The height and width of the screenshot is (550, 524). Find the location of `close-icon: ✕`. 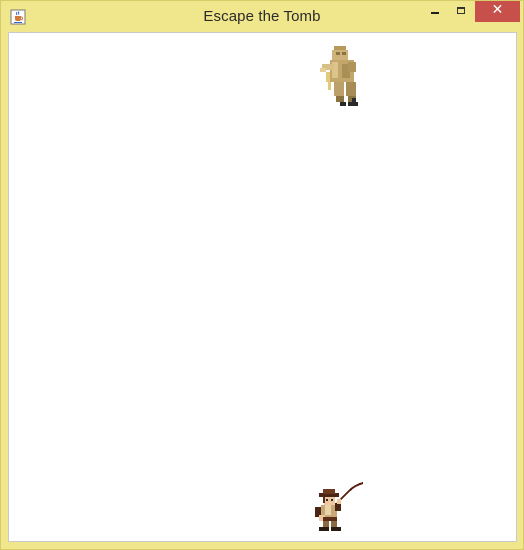

close-icon: ✕ is located at coordinates (497, 10).